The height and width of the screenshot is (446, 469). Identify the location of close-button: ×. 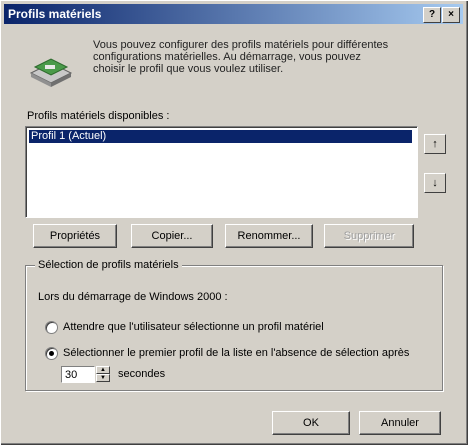
(451, 15).